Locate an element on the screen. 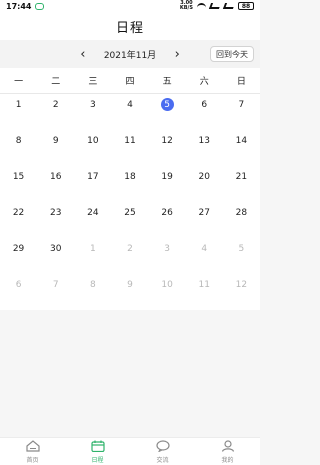  day-number: 22 is located at coordinates (18, 212).